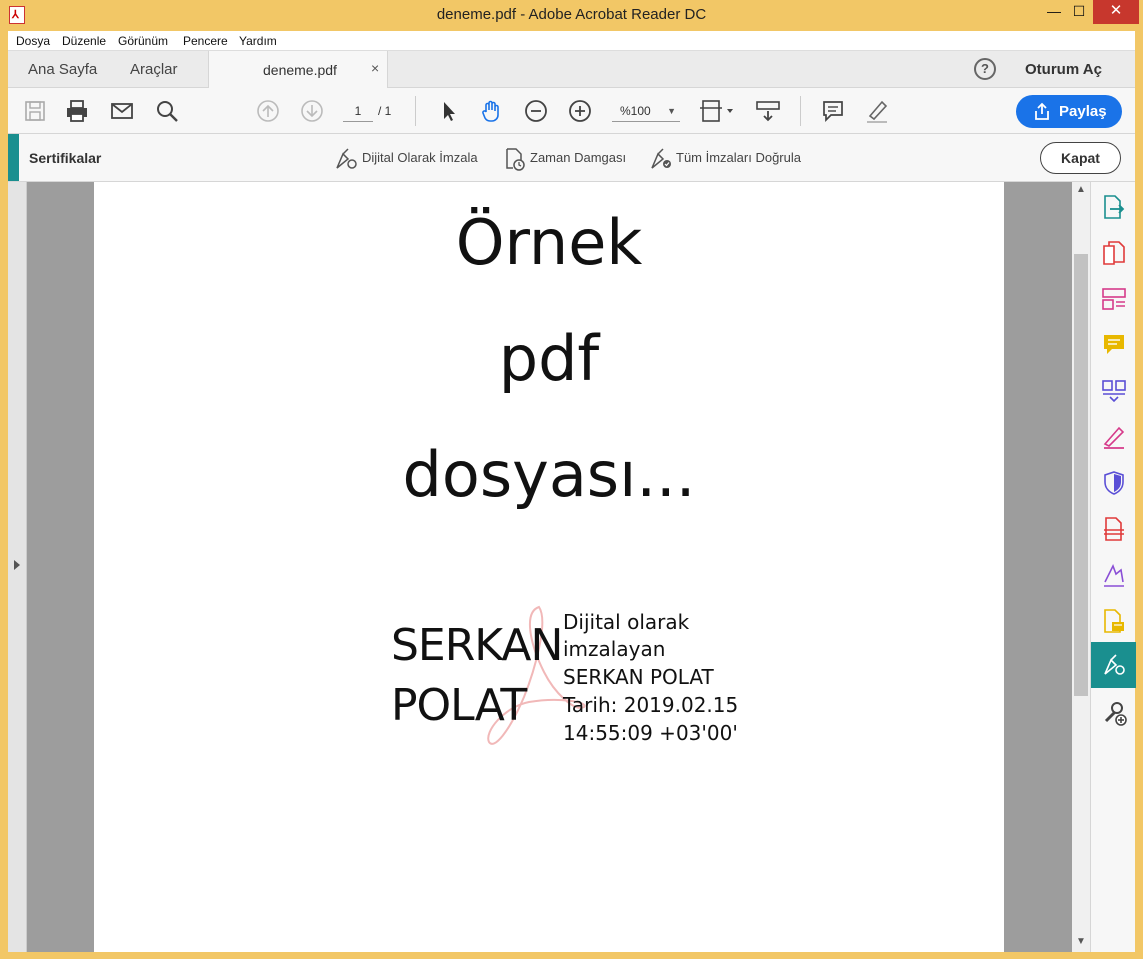 The image size is (1143, 959). I want to click on save-icon, so click(35, 111).